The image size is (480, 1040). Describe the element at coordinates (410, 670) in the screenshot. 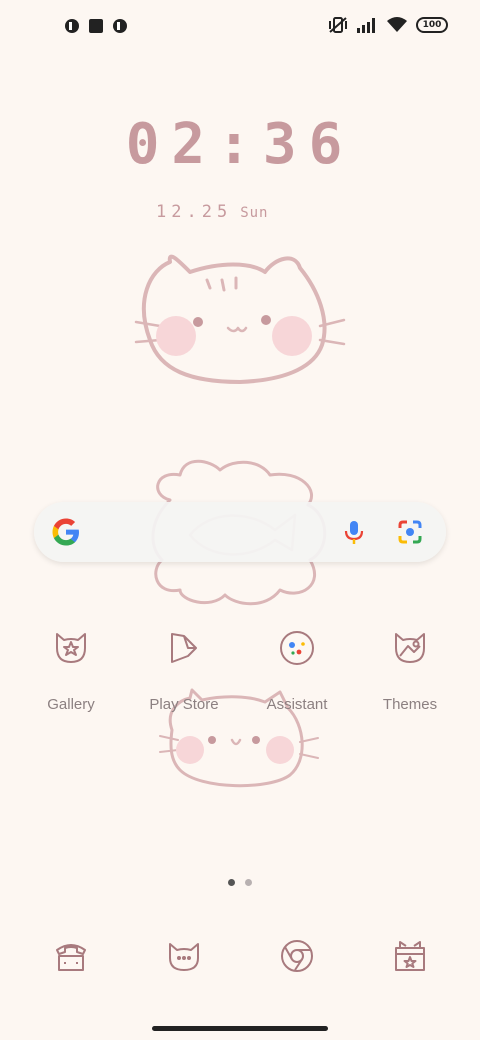

I see `app-themes: Themes` at that location.